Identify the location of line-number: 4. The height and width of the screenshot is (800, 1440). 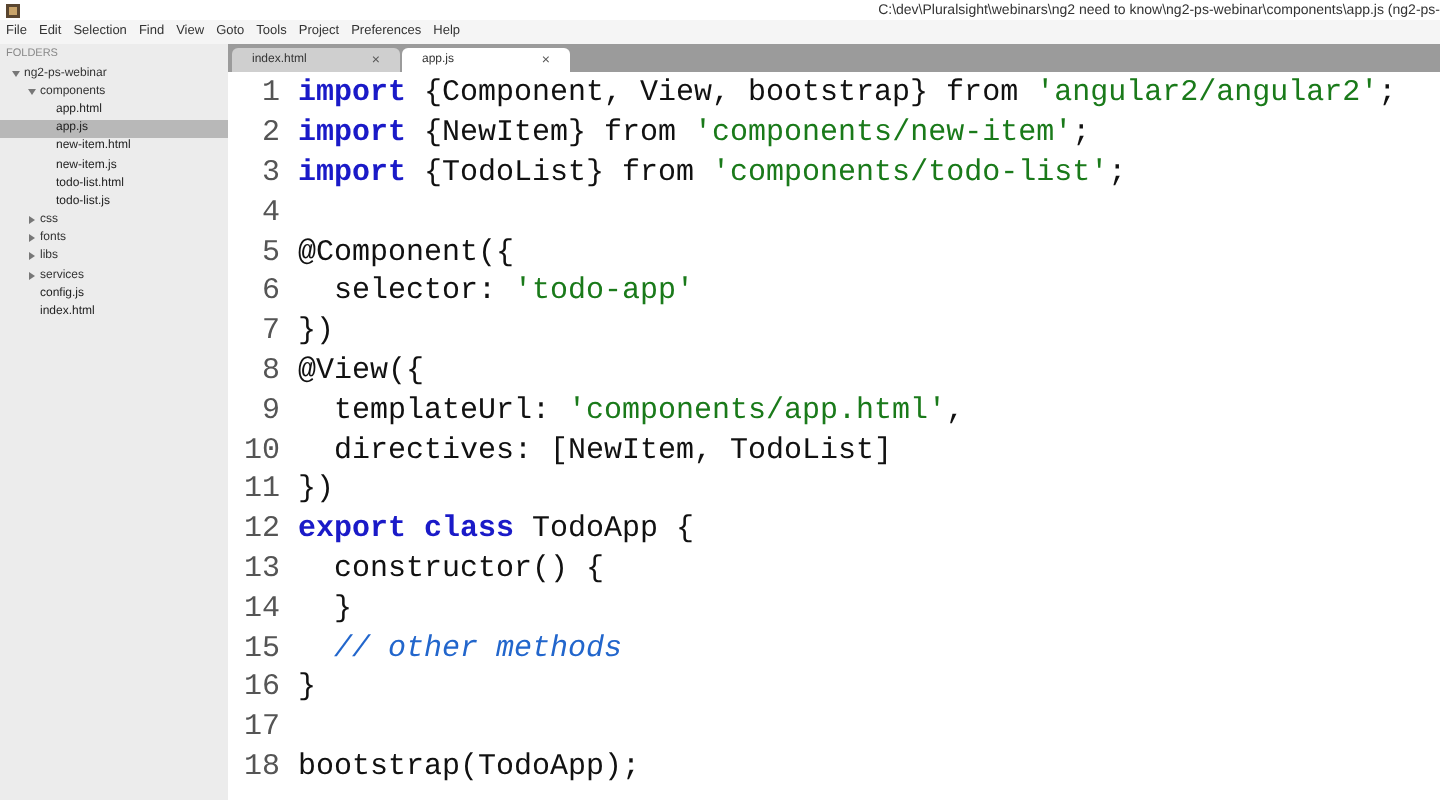
(269, 212).